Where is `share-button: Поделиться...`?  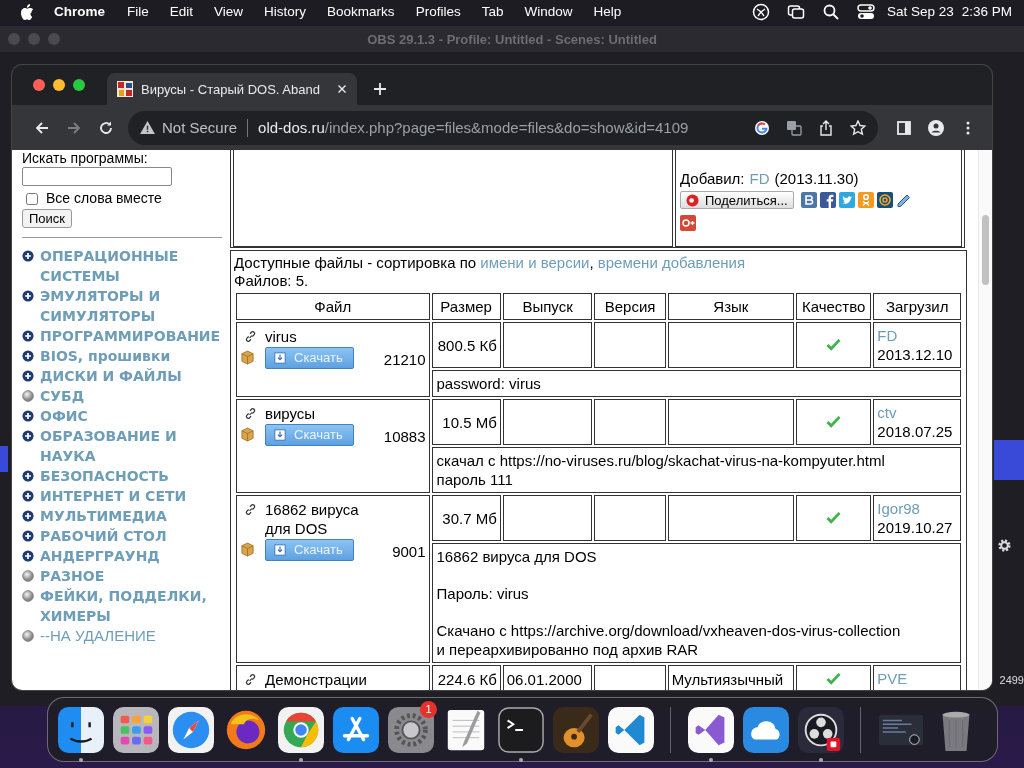
share-button: Поделиться... is located at coordinates (737, 200).